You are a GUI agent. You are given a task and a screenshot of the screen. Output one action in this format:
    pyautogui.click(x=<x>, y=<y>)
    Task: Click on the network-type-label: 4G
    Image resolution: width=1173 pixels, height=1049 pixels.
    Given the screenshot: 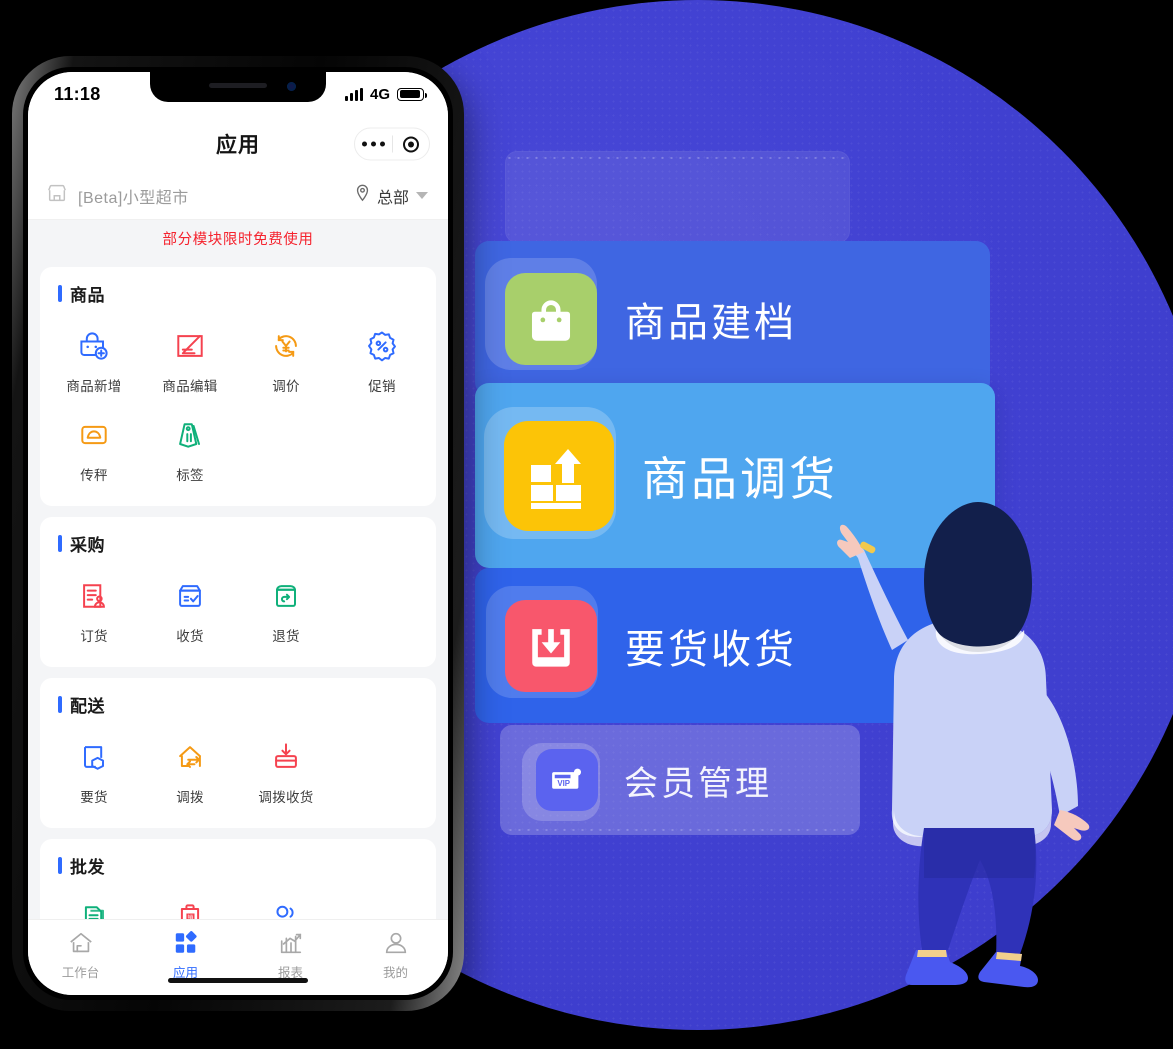 What is the action you would take?
    pyautogui.click(x=379, y=94)
    